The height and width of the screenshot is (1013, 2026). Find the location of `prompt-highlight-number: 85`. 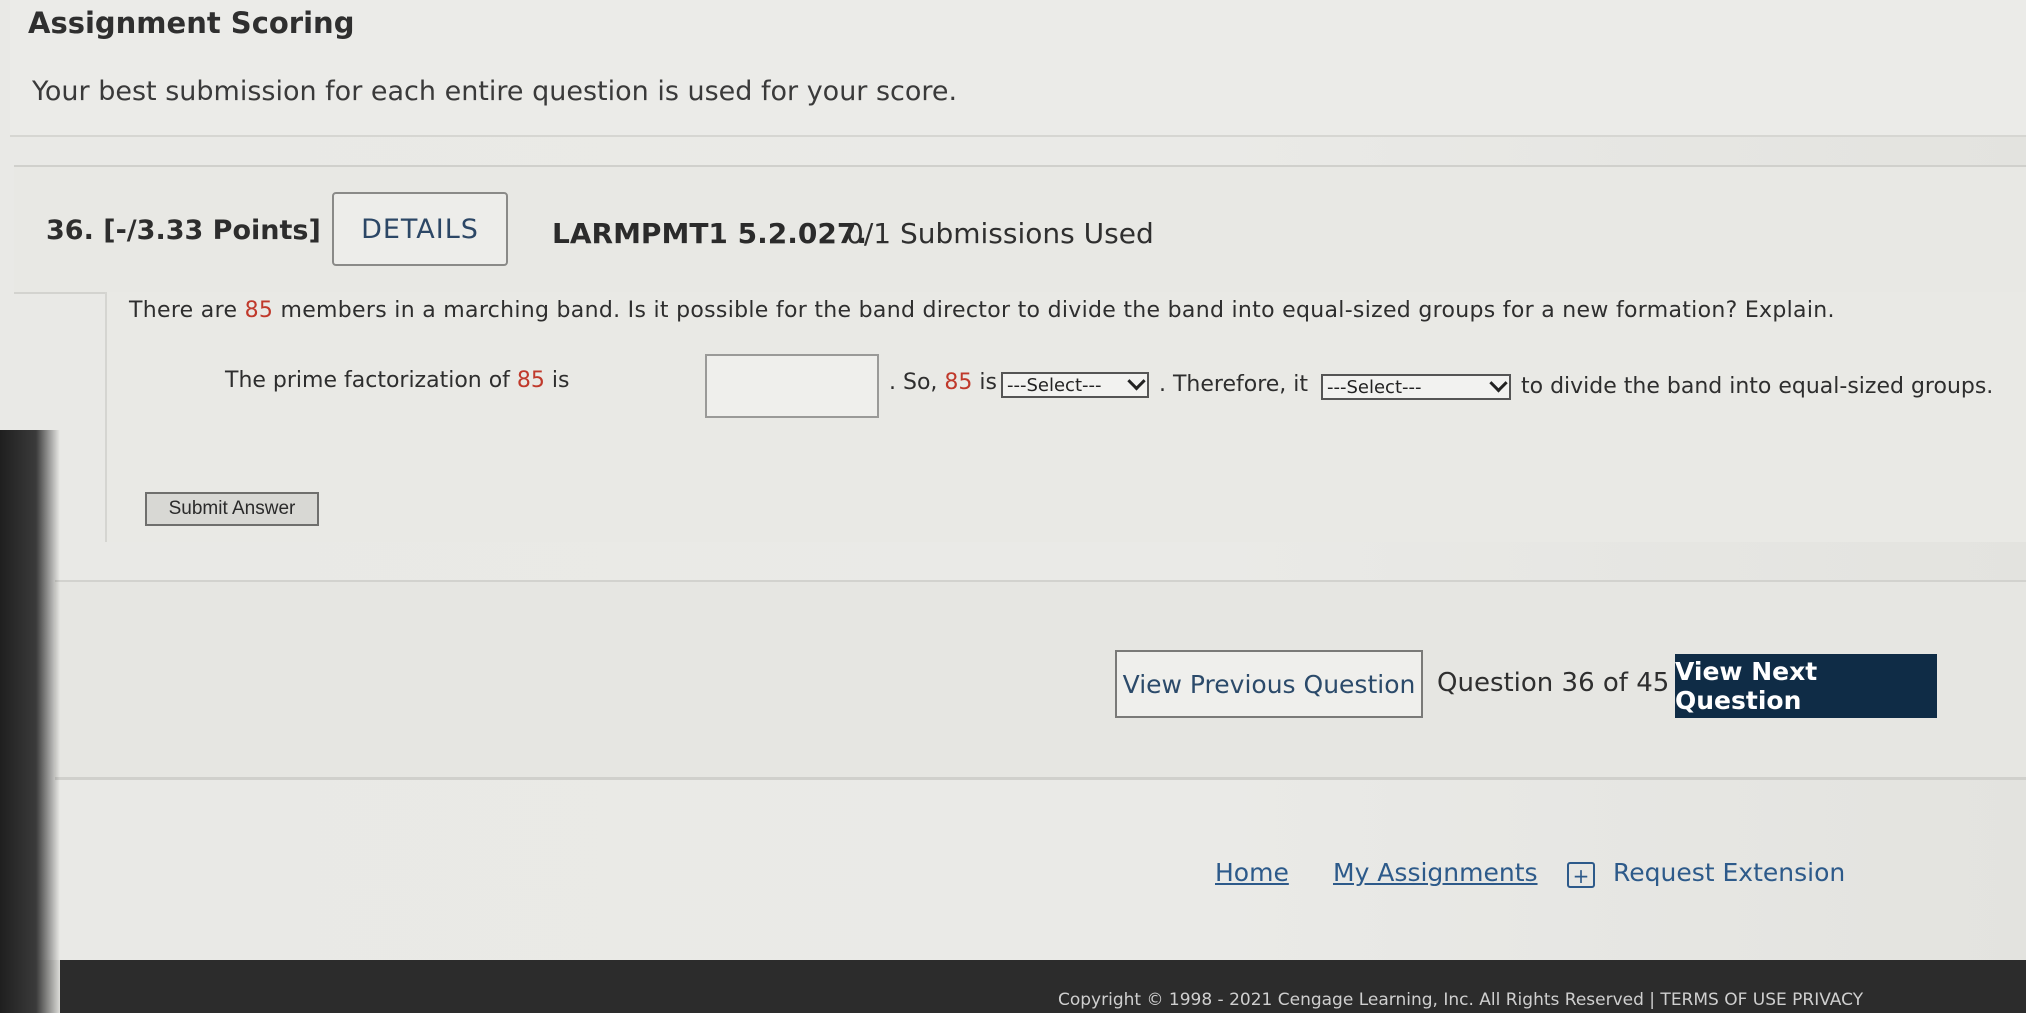

prompt-highlight-number: 85 is located at coordinates (259, 310).